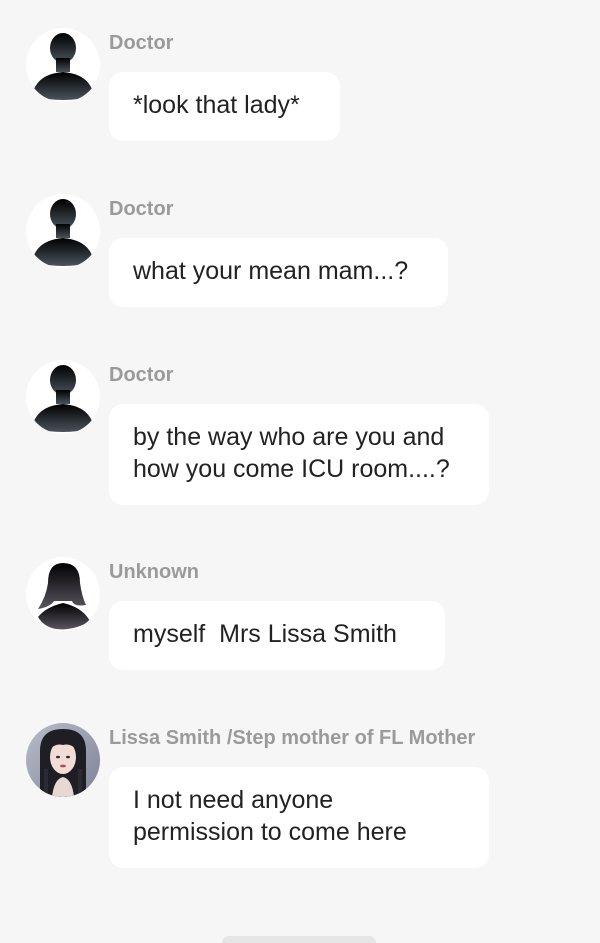 The height and width of the screenshot is (943, 600). I want to click on message-bubble: *look that lady*, so click(224, 106).